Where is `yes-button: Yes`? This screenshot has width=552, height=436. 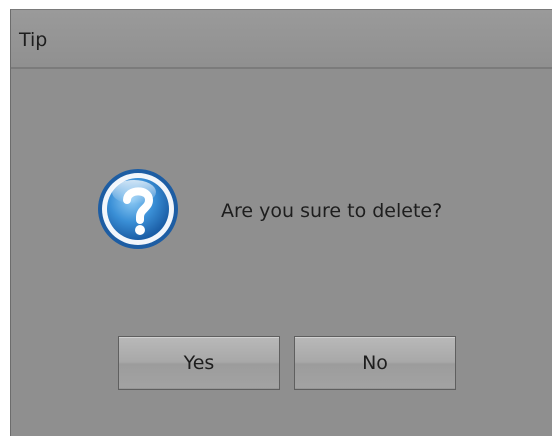
yes-button: Yes is located at coordinates (199, 363).